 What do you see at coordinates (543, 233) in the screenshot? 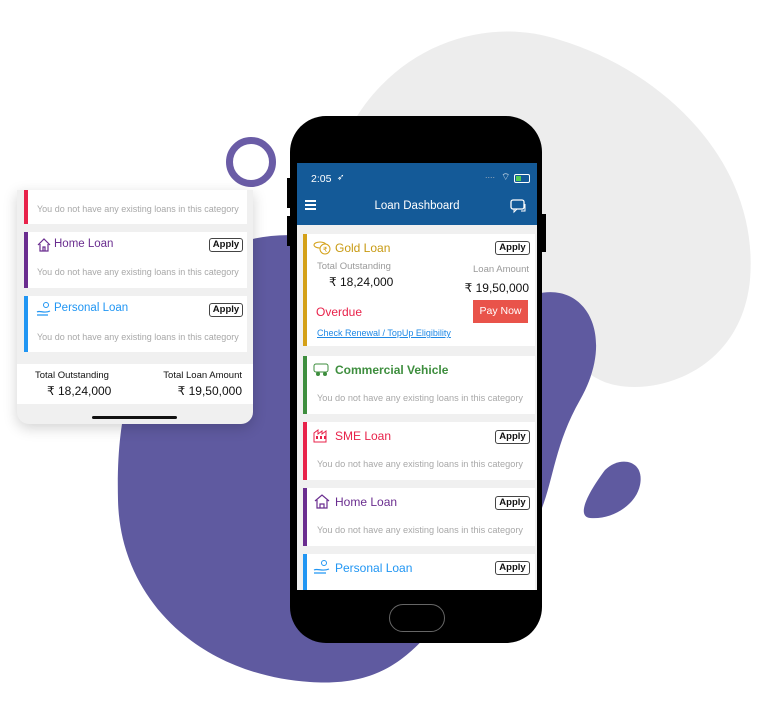
I see `phone-power-button` at bounding box center [543, 233].